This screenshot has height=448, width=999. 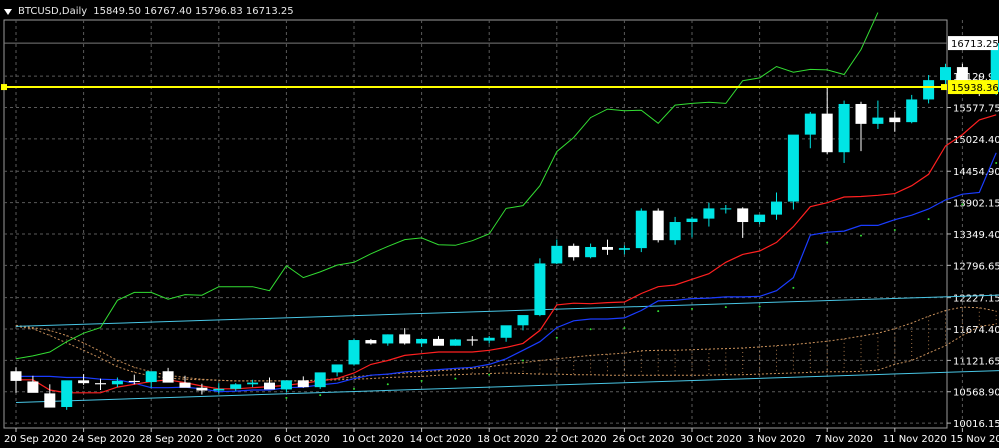 I want to click on time-axis-label: 2 Oct 2020, so click(x=234, y=439).